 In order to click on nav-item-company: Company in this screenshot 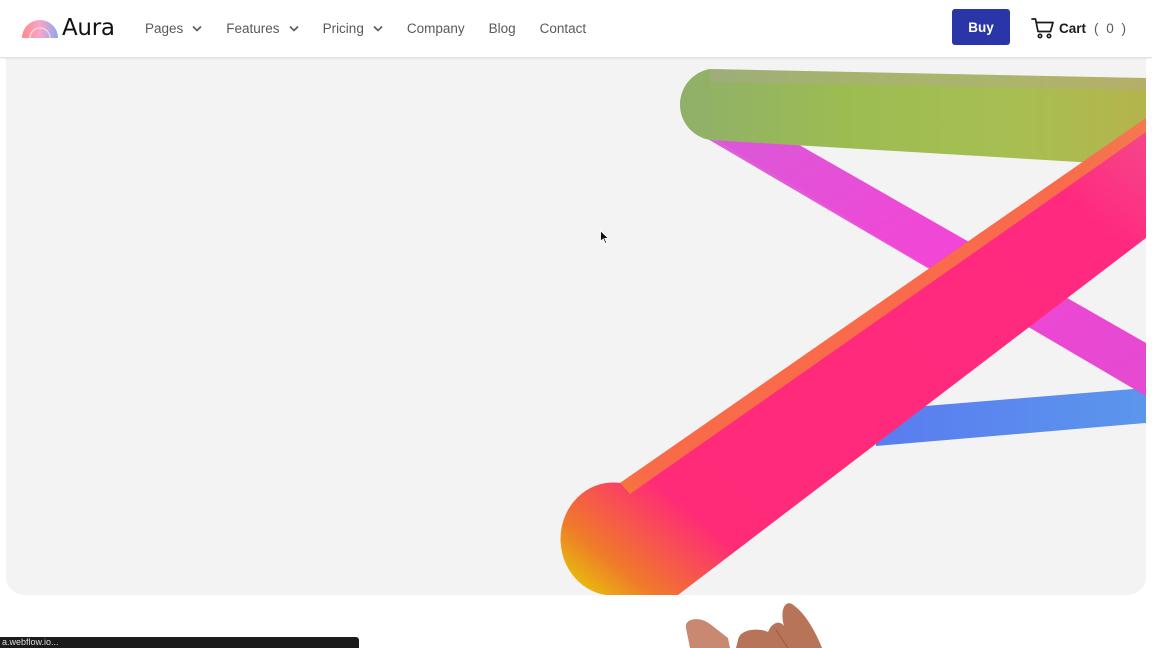, I will do `click(436, 28)`.